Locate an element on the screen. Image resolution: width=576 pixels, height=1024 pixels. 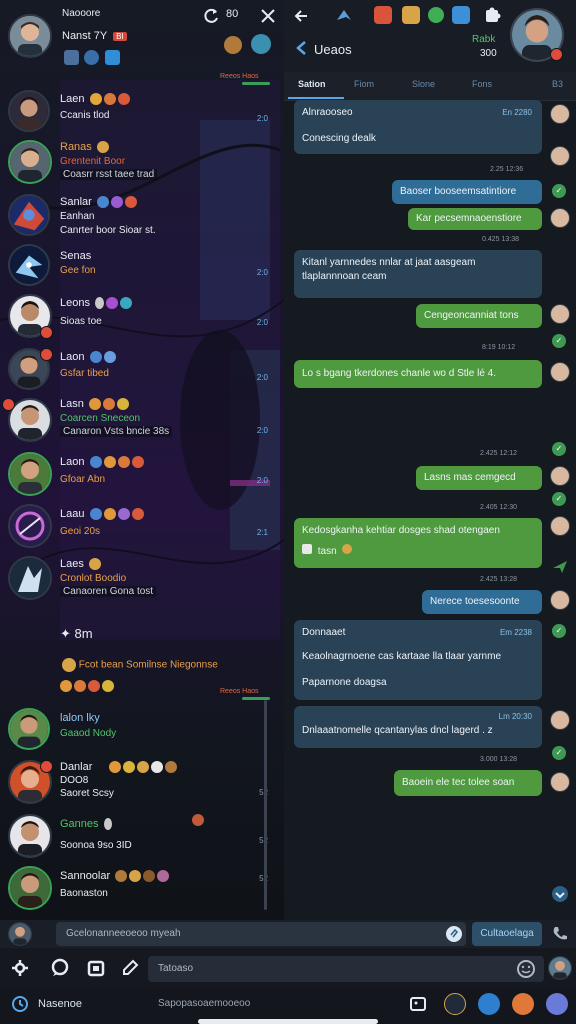
send-button: Cultaoelaga is located at coordinates (507, 934).